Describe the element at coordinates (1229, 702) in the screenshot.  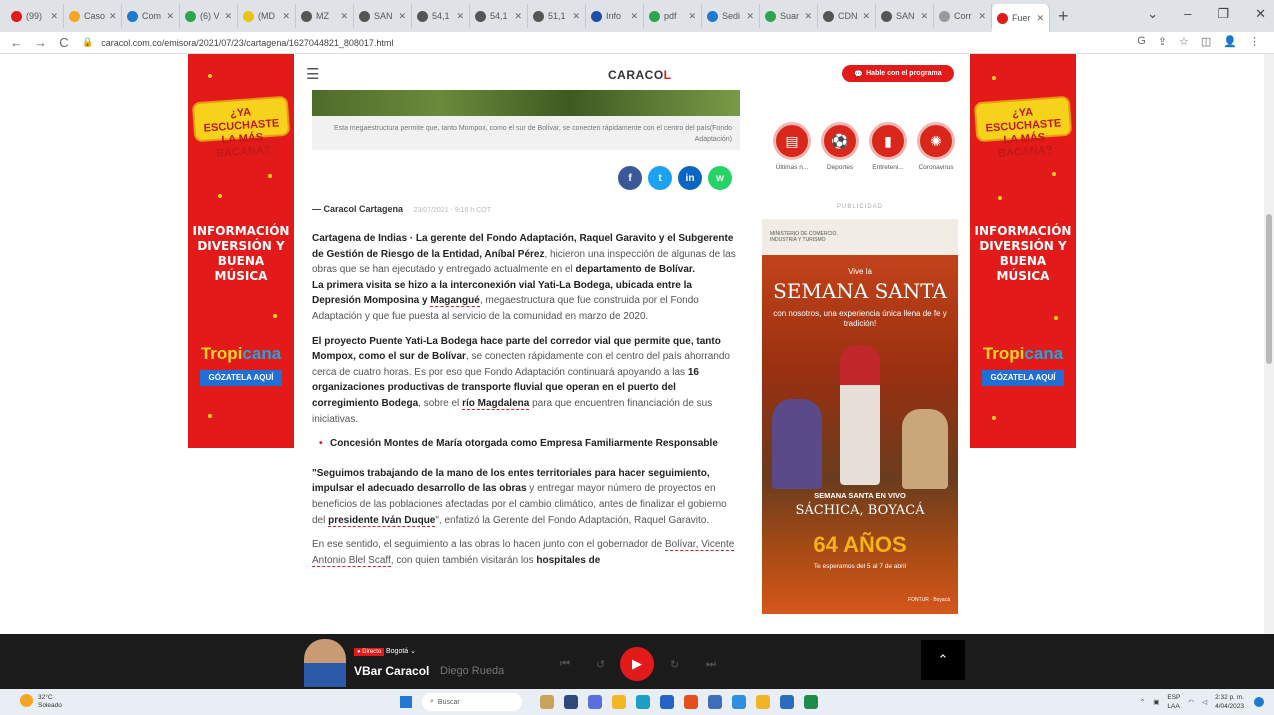
I see `clock: 2:32 p. m. 4/04/2023` at that location.